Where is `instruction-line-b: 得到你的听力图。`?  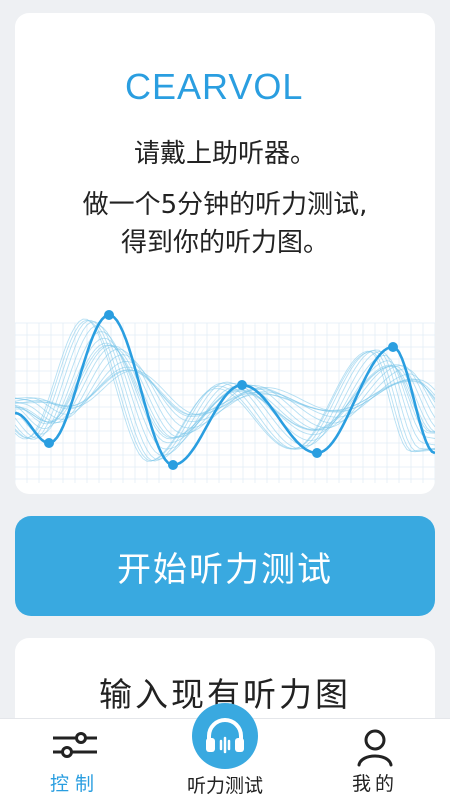
instruction-line-b: 得到你的听力图。 is located at coordinates (224, 243).